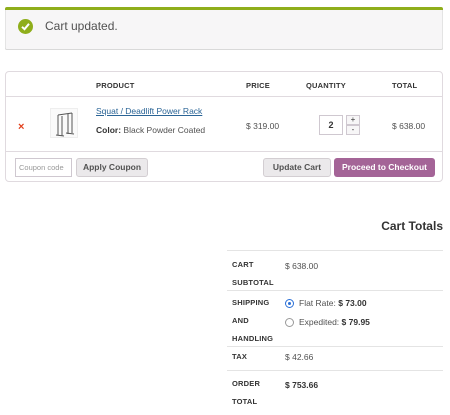  I want to click on apply-coupon-button: Apply Coupon, so click(112, 167).